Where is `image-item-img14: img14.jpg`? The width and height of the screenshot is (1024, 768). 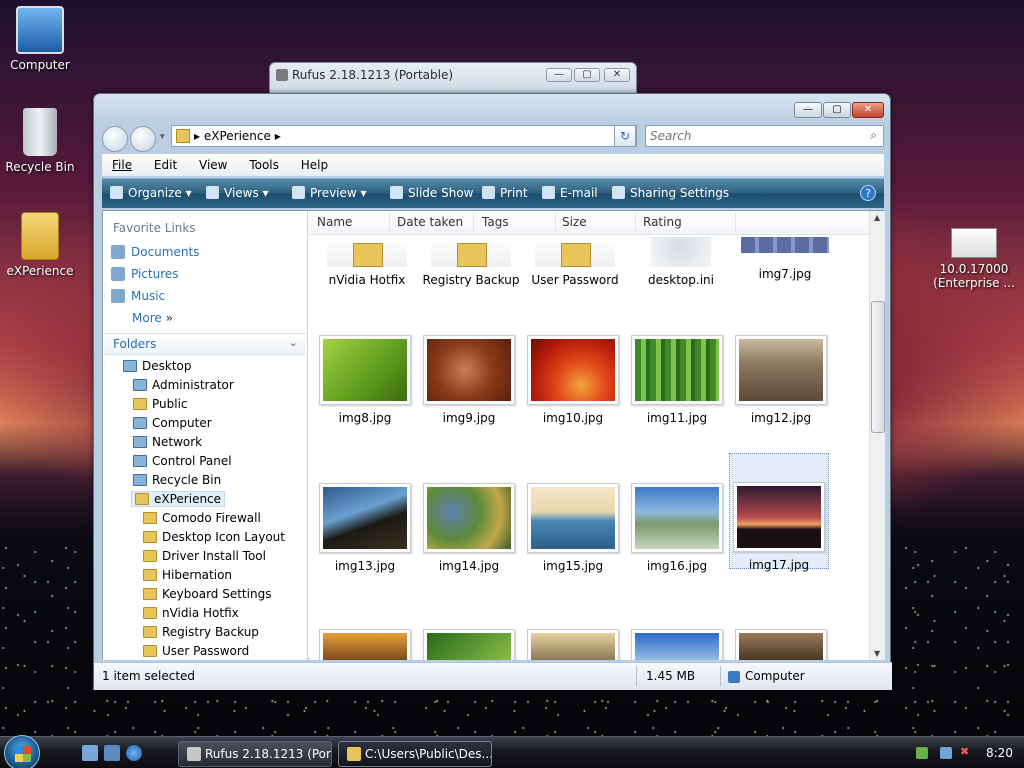 image-item-img14: img14.jpg is located at coordinates (469, 528).